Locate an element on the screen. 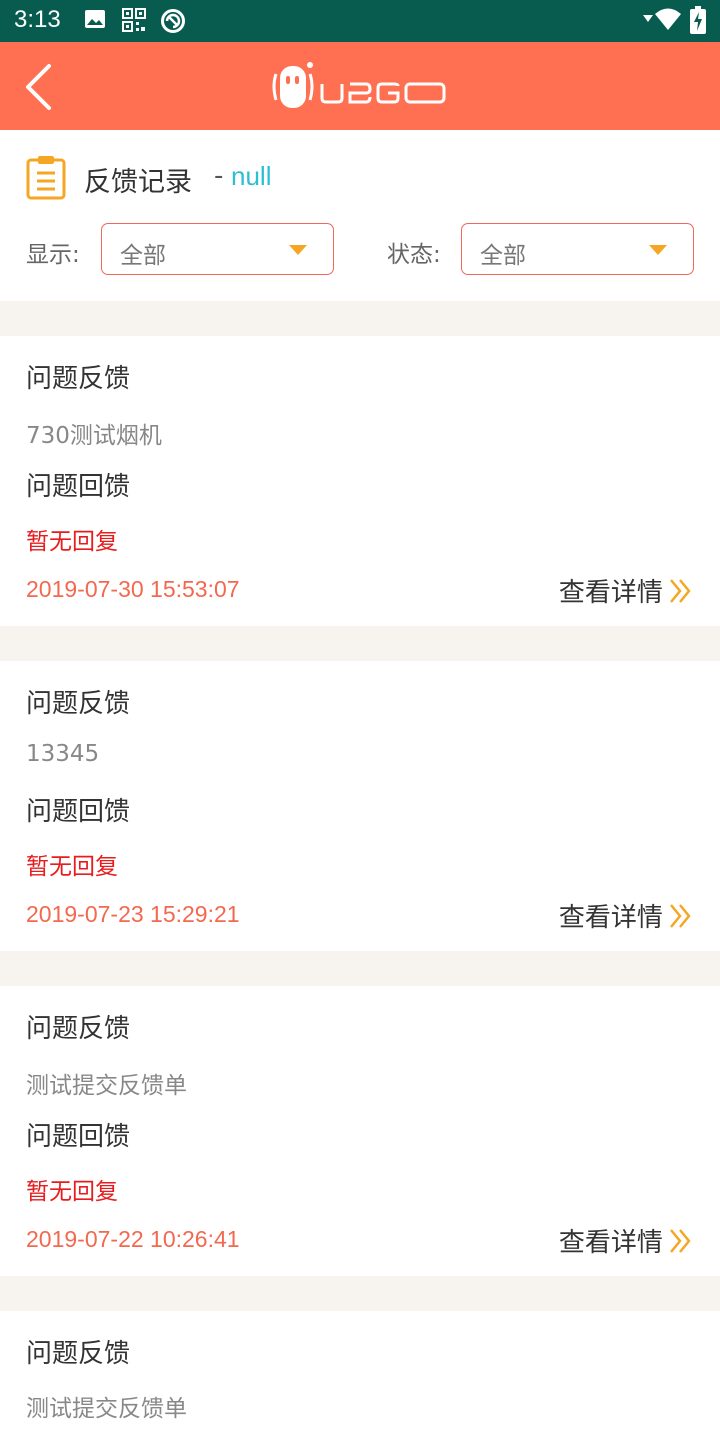  ubgo-logo is located at coordinates (359, 85).